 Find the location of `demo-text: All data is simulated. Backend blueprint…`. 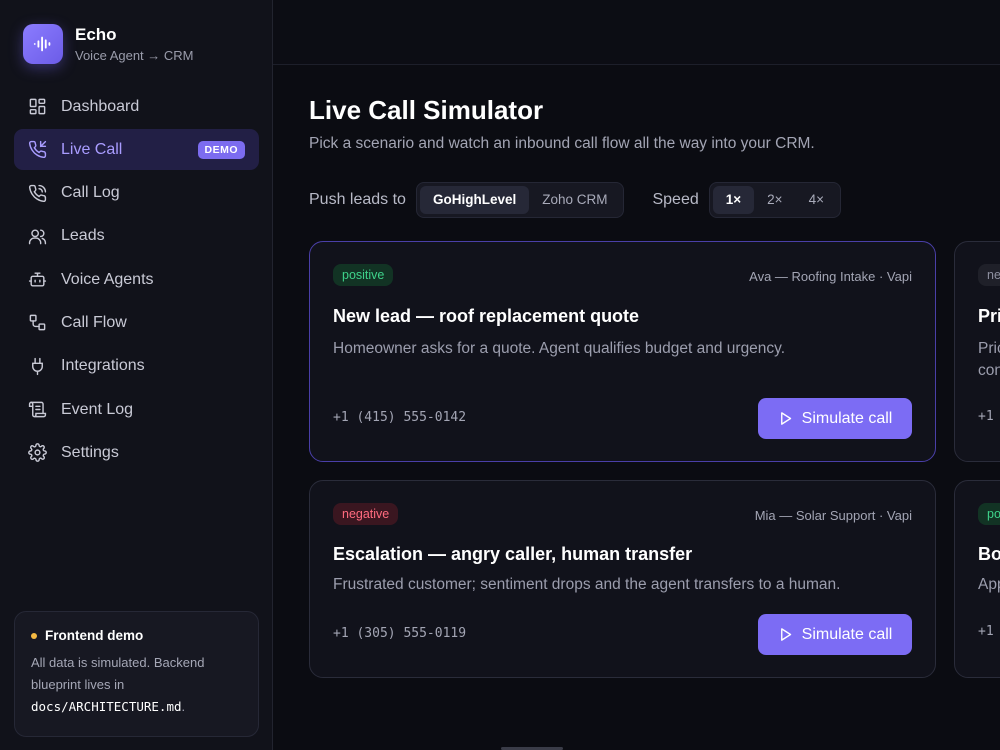

demo-text: All data is simulated. Backend blueprint… is located at coordinates (118, 684).